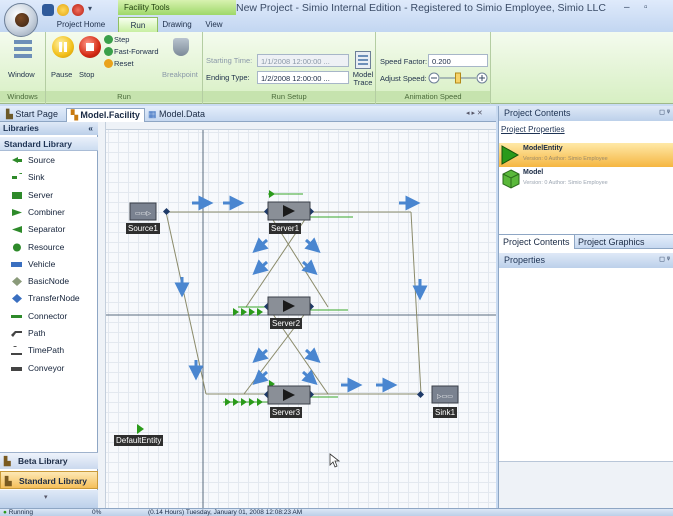 Image resolution: width=673 pixels, height=516 pixels. Describe the element at coordinates (124, 96) in the screenshot. I see `group-label-run: Run` at that location.